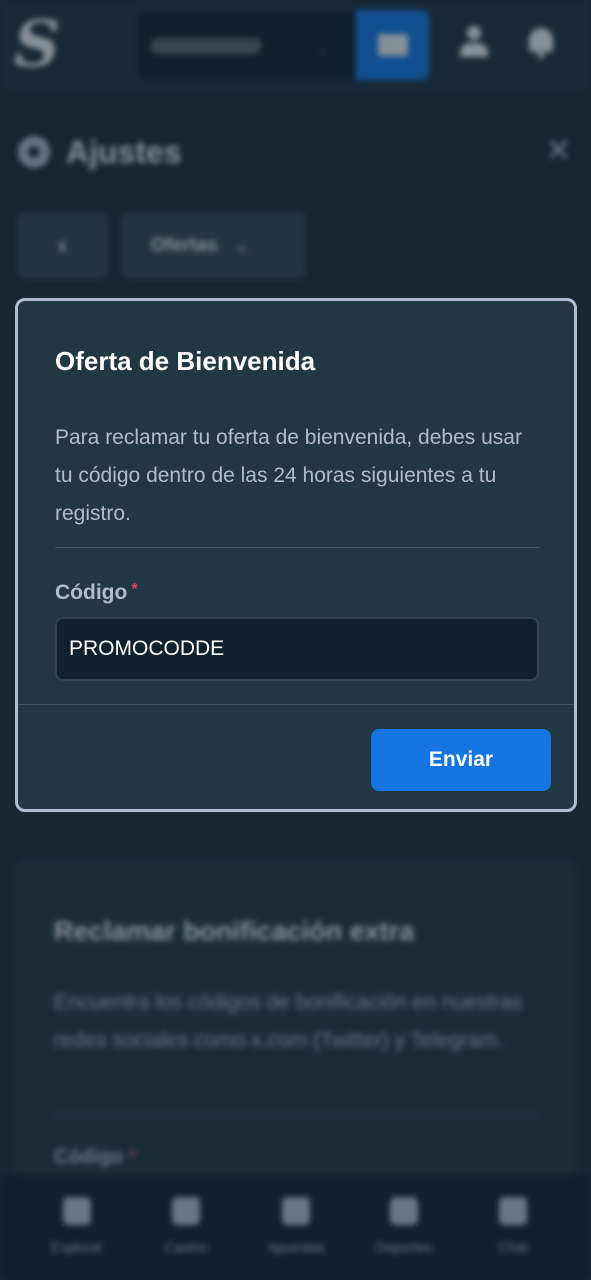 This screenshot has height=1280, width=591. I want to click on code-field-label: Código *, so click(96, 593).